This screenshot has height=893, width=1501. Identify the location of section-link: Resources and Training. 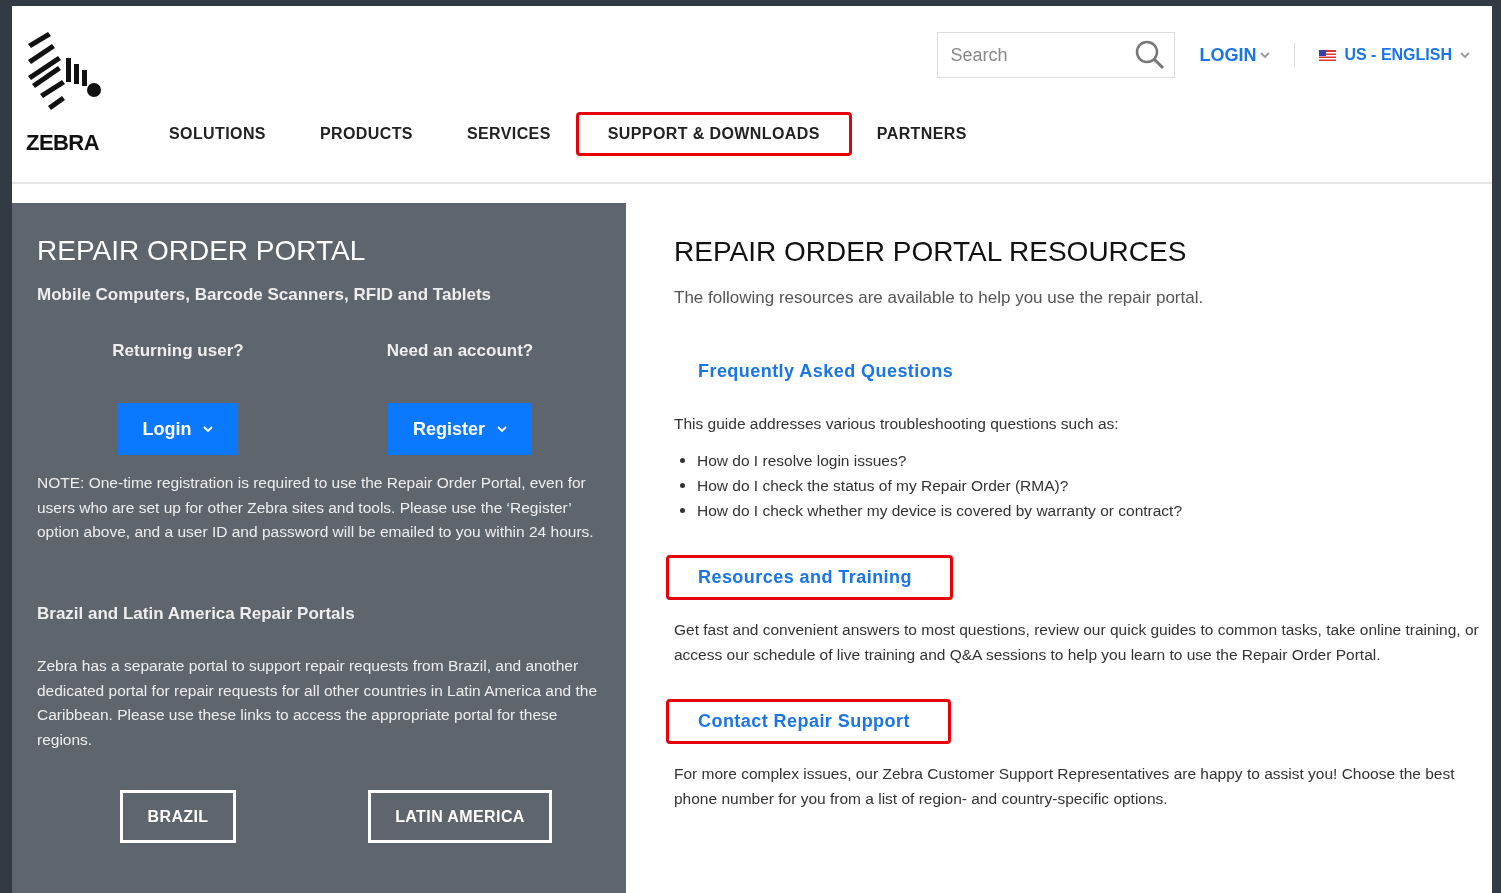
(809, 577).